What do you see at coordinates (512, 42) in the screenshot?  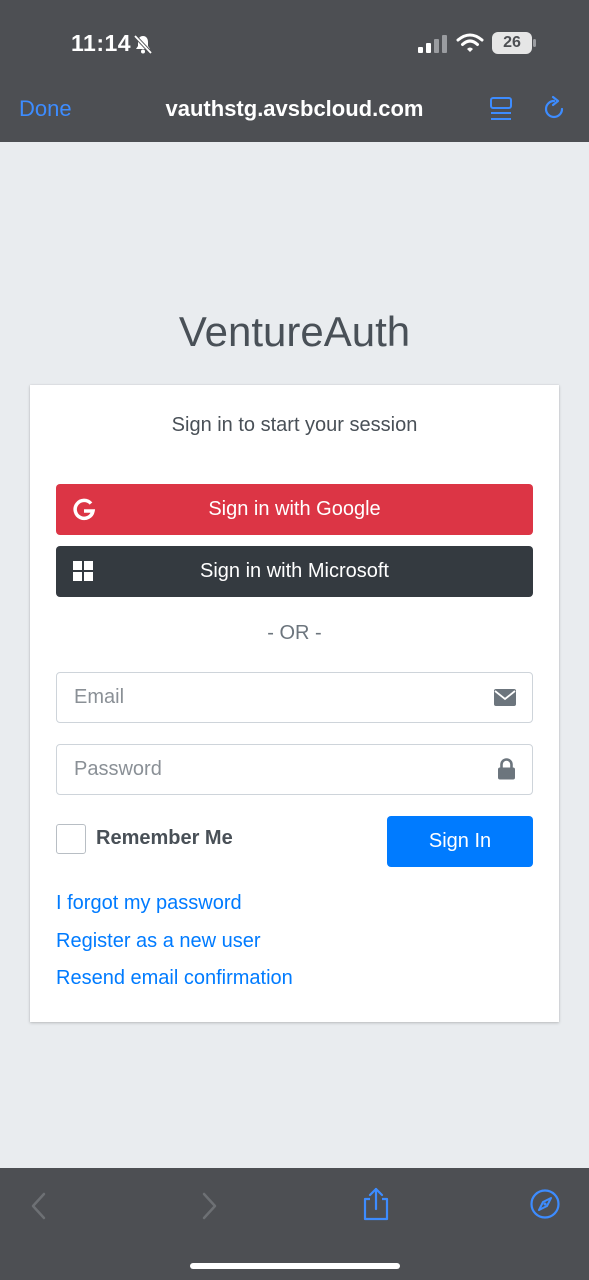 I see `battery-level: 26` at bounding box center [512, 42].